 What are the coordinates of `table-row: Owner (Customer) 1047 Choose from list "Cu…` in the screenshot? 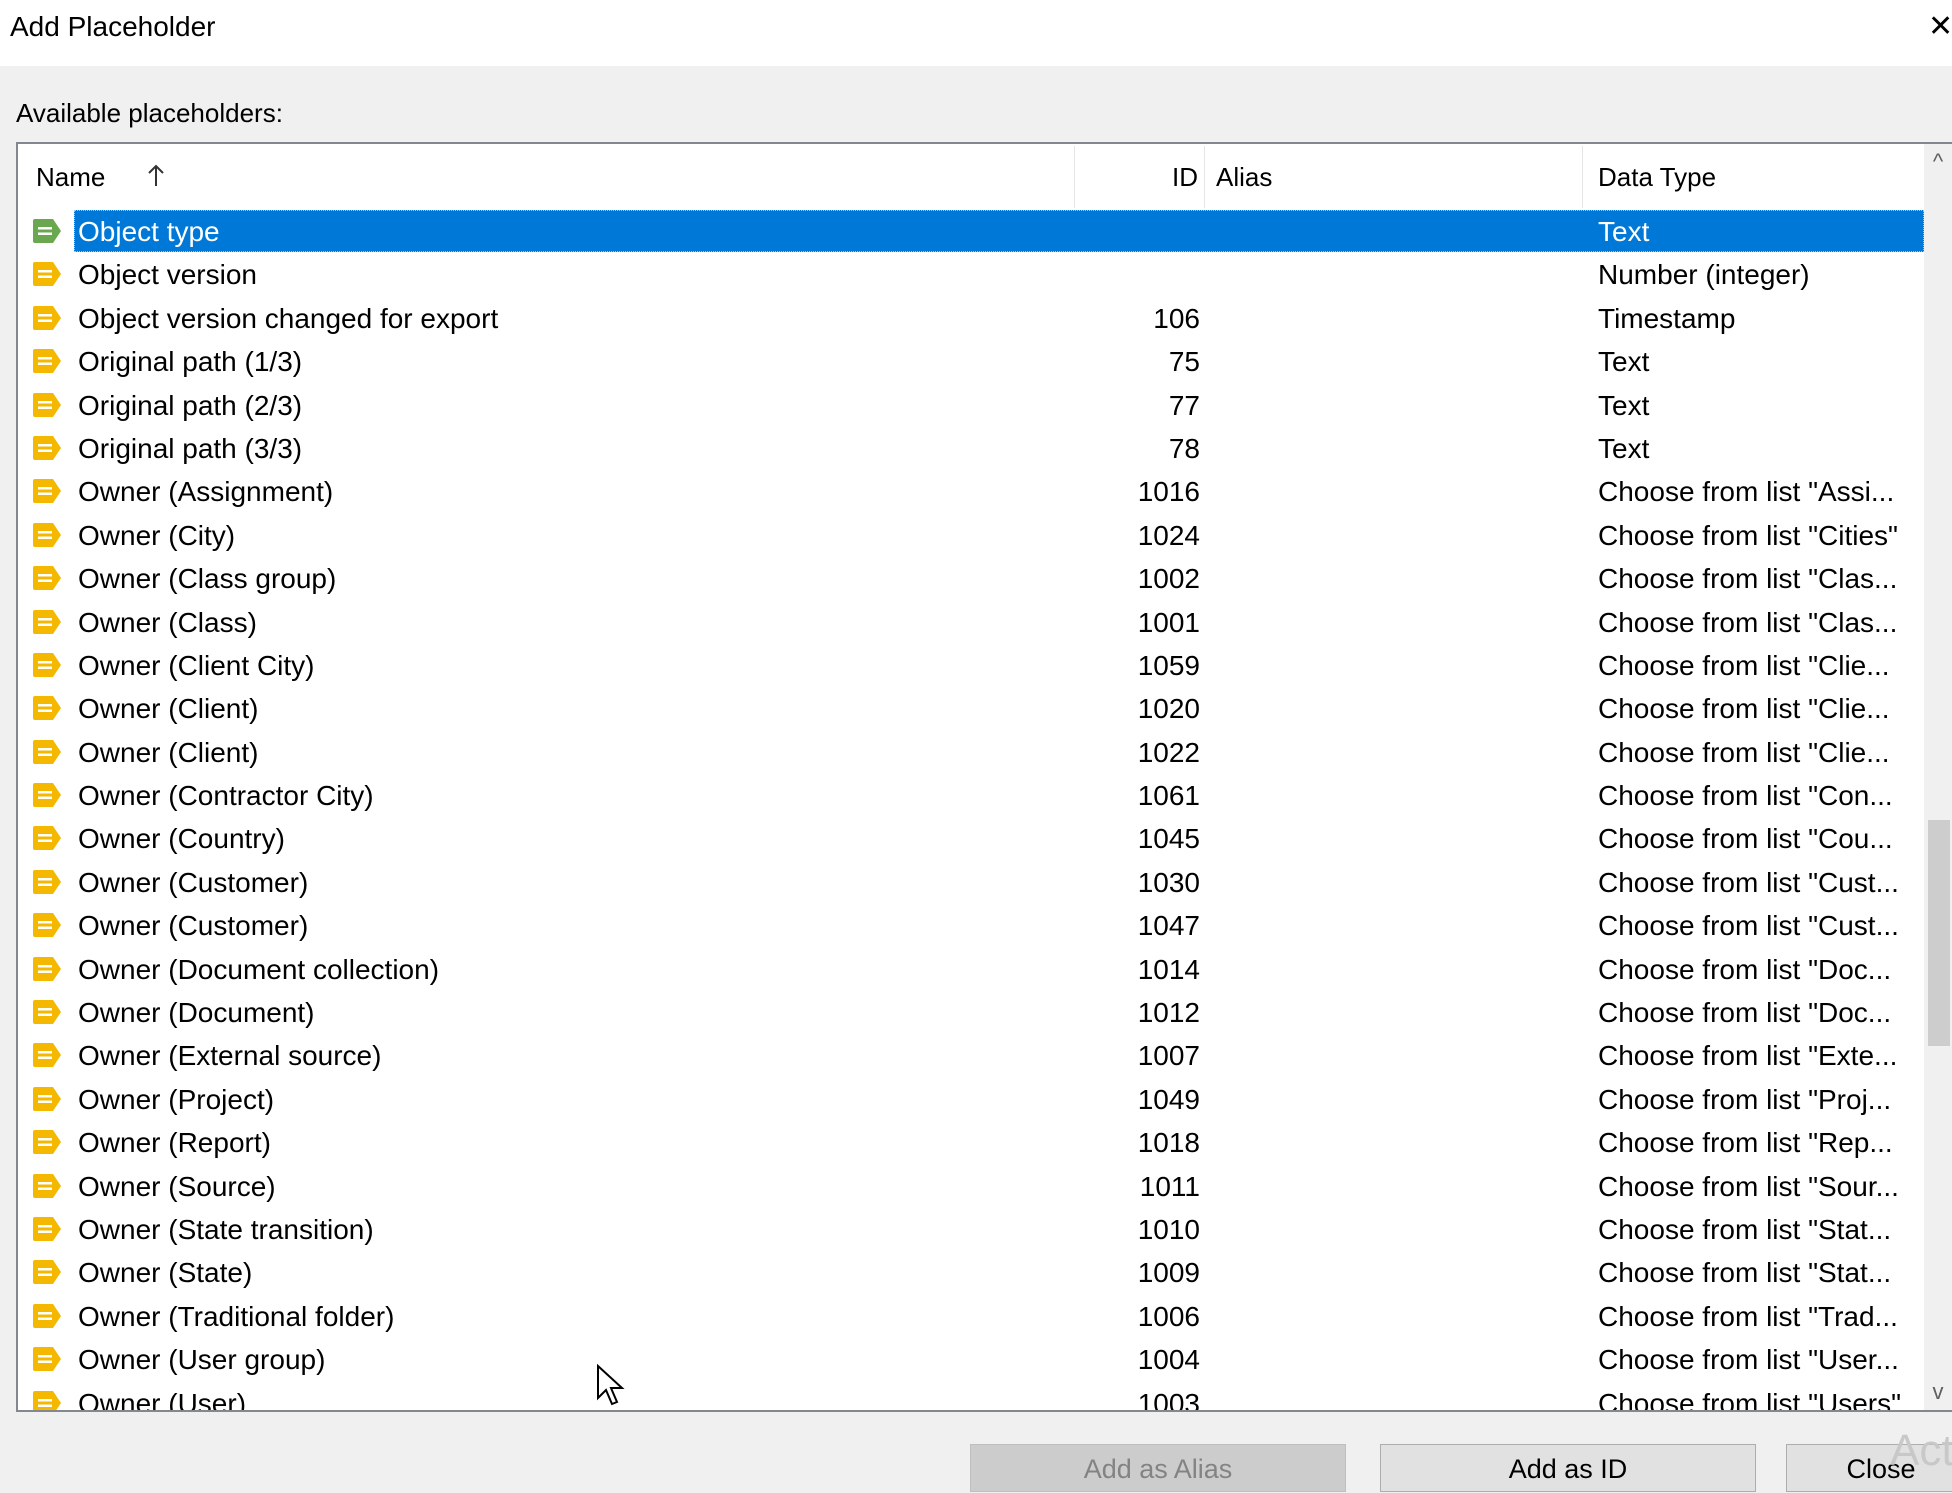 It's located at (972, 925).